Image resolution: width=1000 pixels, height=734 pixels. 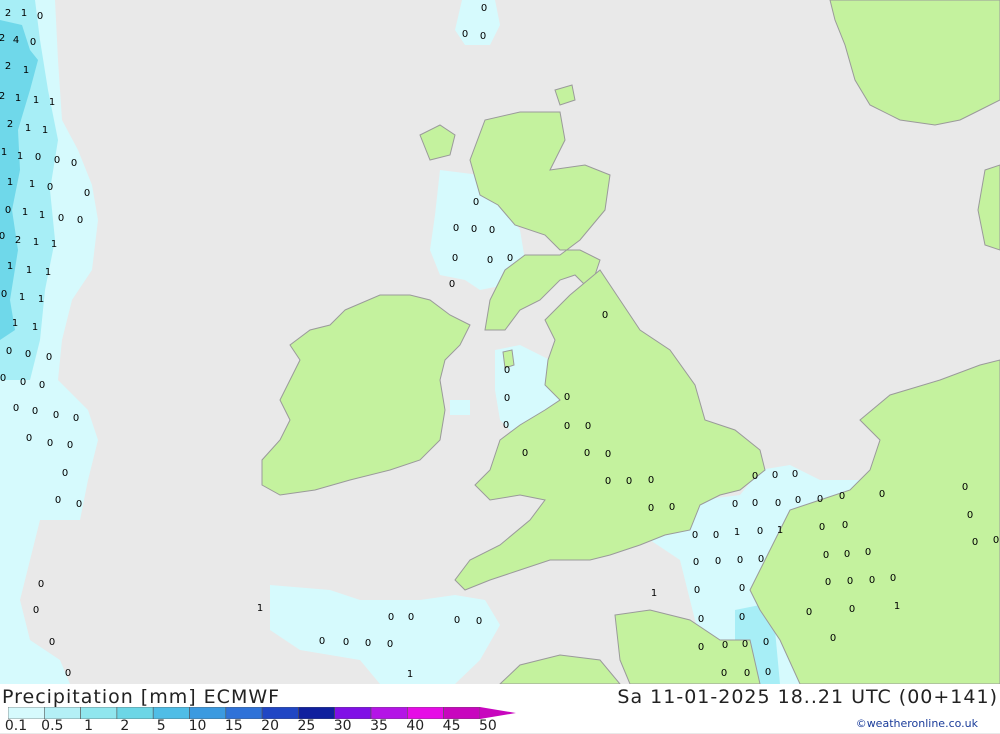 What do you see at coordinates (161, 726) in the screenshot?
I see `scale-tick-label: 5` at bounding box center [161, 726].